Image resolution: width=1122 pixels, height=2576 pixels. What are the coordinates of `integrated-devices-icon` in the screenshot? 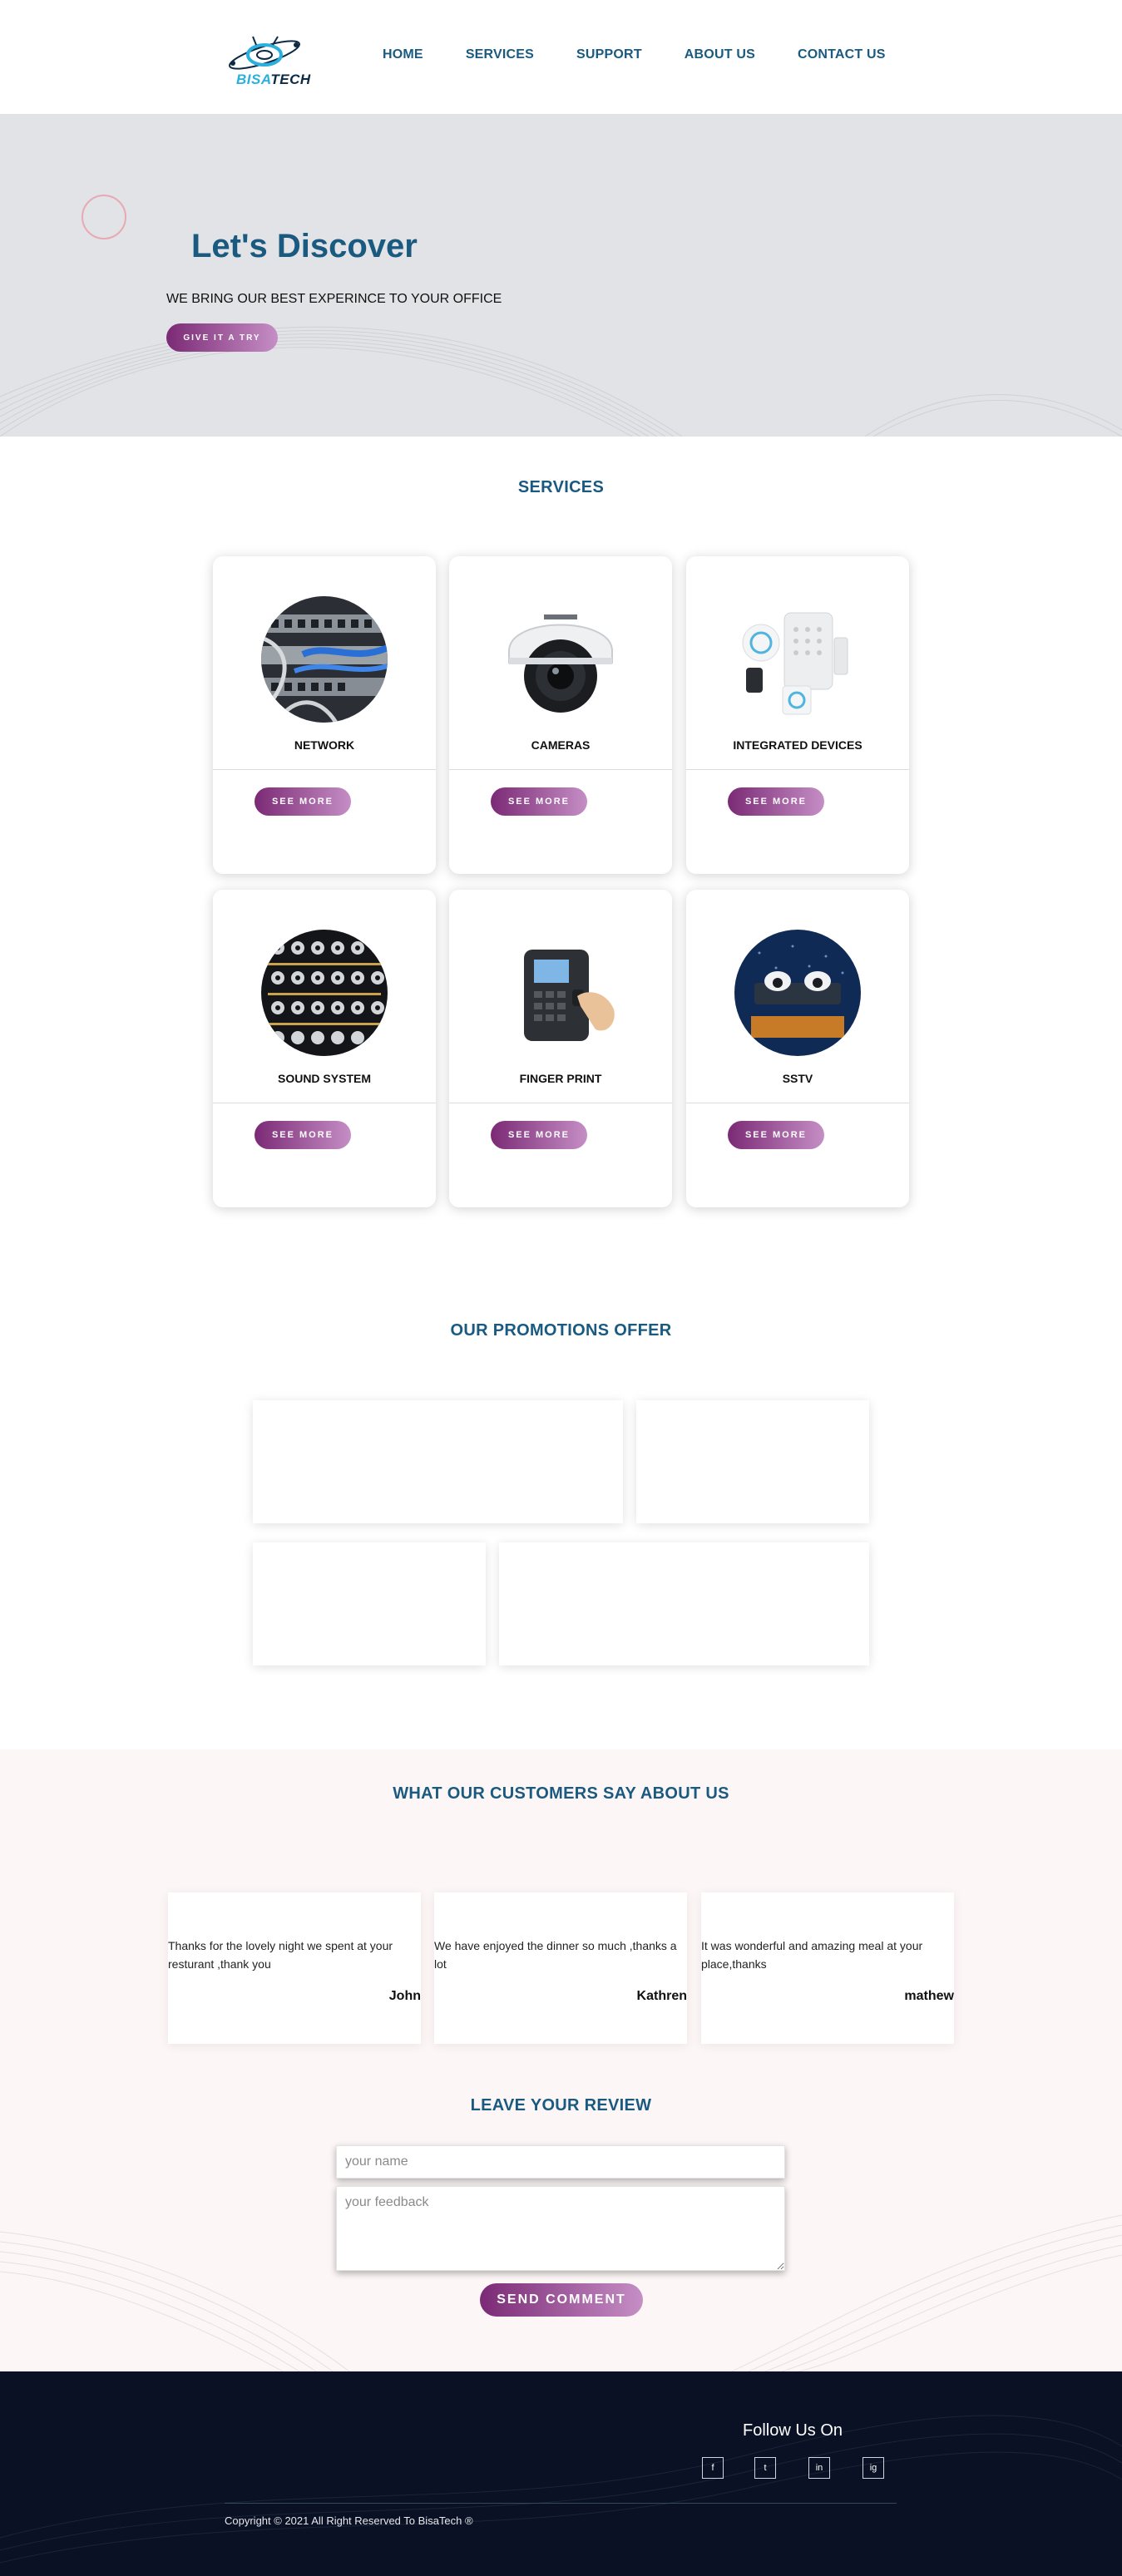 It's located at (797, 659).